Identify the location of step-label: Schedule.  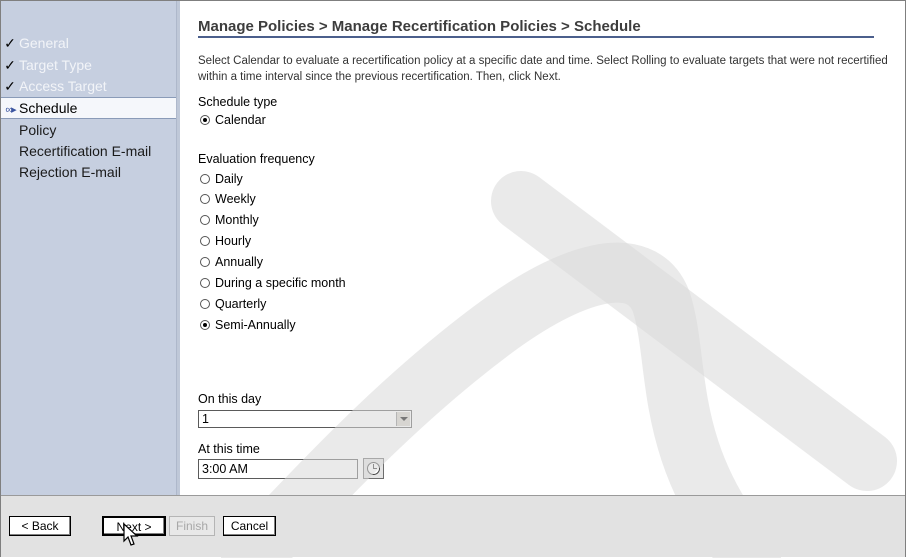
(48, 108).